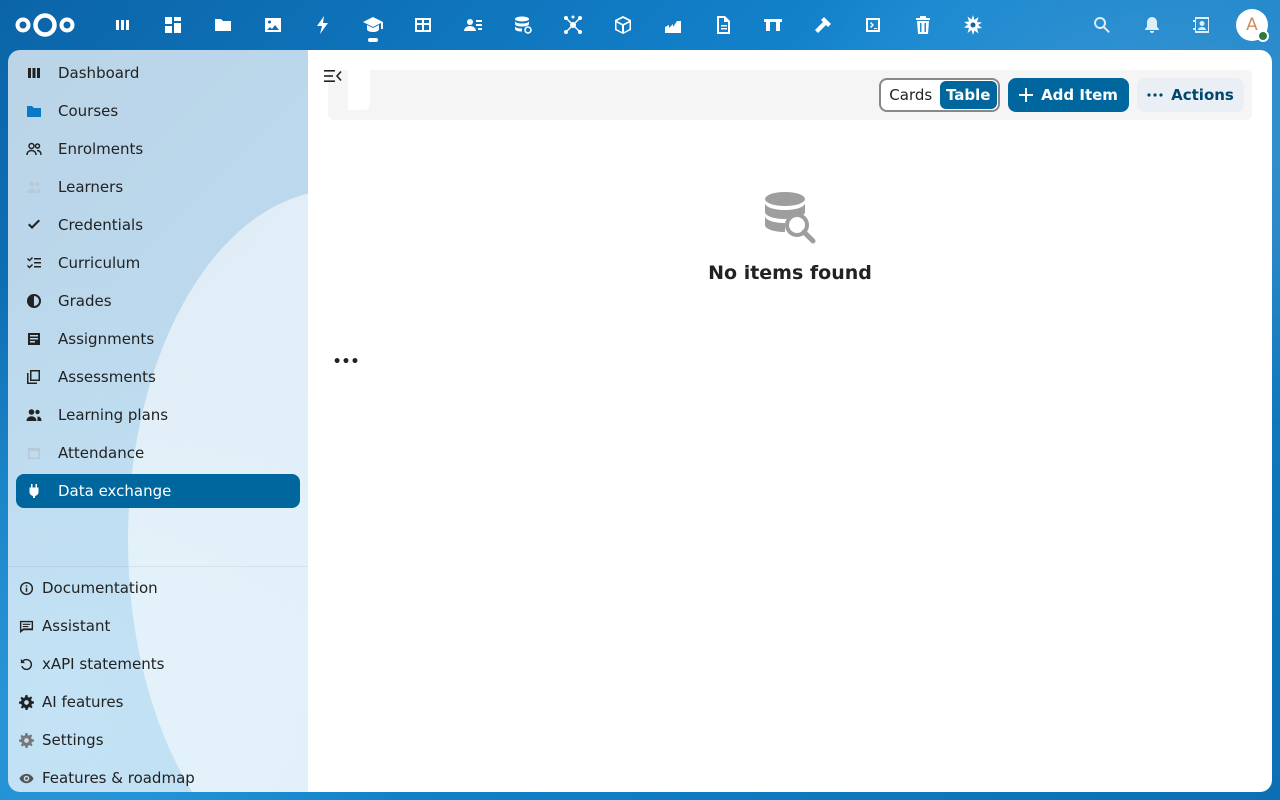 The width and height of the screenshot is (1280, 800). What do you see at coordinates (34, 73) in the screenshot?
I see `dashboard-icon` at bounding box center [34, 73].